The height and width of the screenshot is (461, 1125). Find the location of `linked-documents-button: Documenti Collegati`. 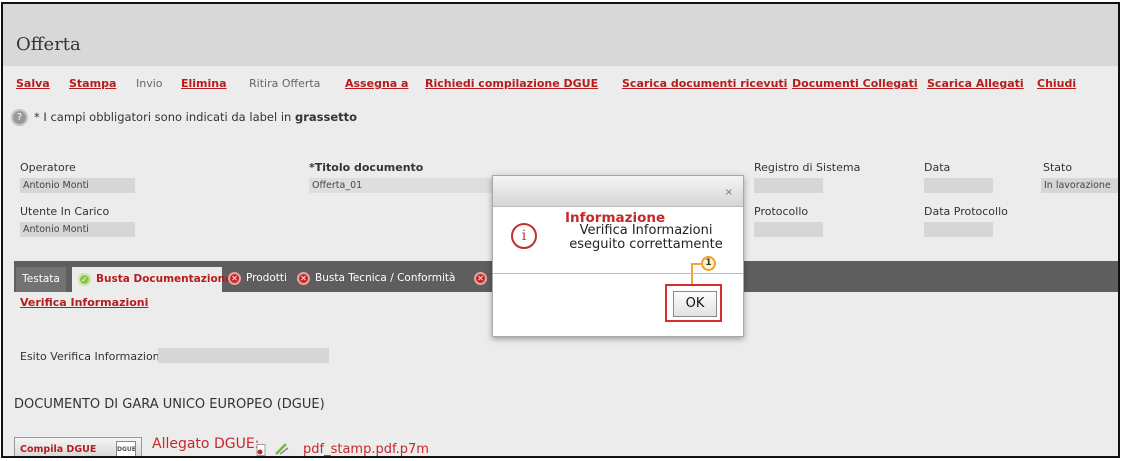

linked-documents-button: Documenti Collegati is located at coordinates (855, 83).